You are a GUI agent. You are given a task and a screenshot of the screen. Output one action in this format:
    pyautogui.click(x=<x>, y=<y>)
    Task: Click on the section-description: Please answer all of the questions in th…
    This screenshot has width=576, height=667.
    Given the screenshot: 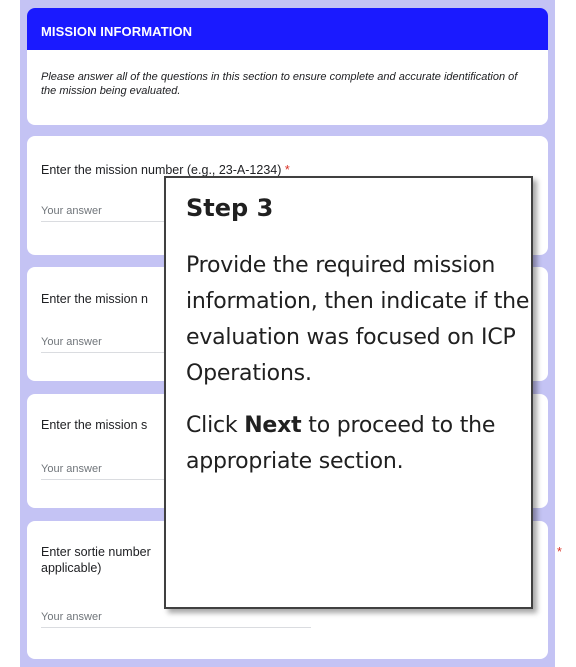 What is the action you would take?
    pyautogui.click(x=279, y=84)
    